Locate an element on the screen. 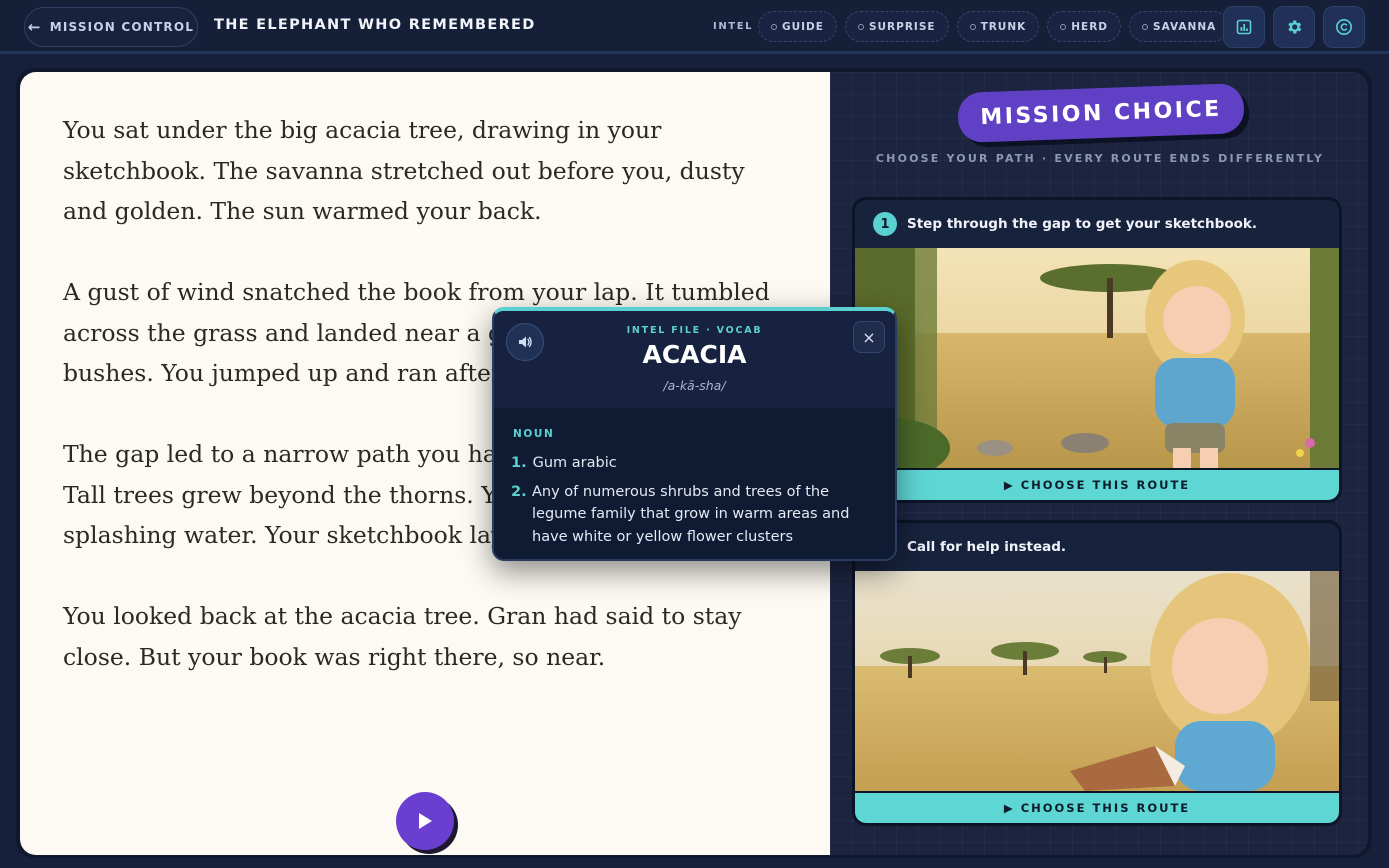  stats-icon is located at coordinates (1244, 27).